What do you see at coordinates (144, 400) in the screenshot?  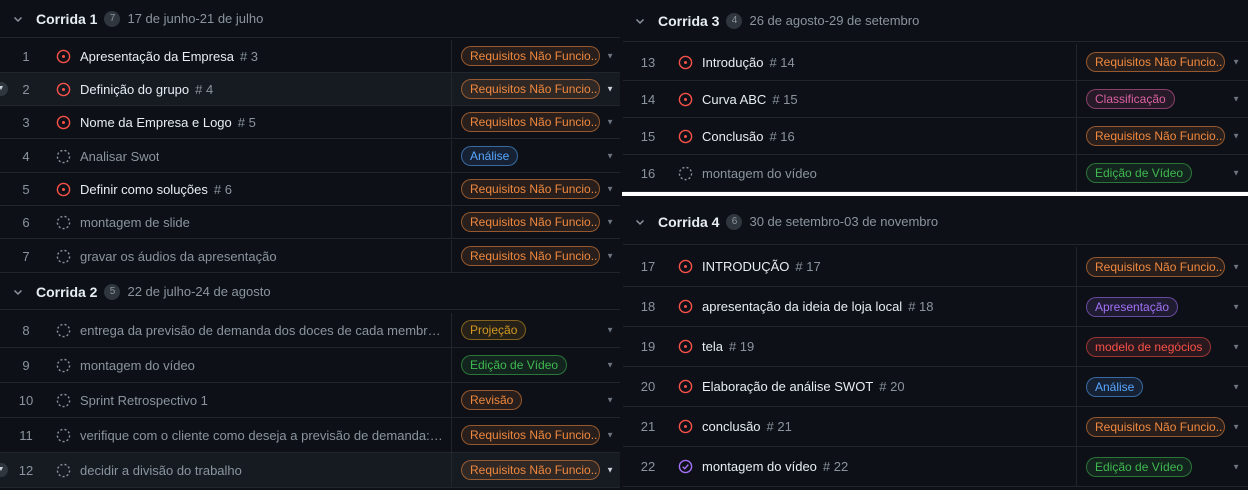 I see `item-title: Sprint Retrospectivo 1` at bounding box center [144, 400].